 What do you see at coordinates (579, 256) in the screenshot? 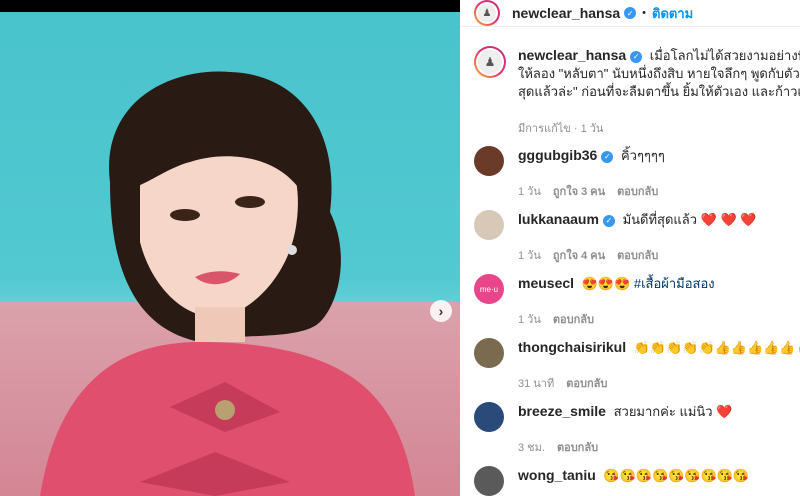
I see `comment-likes: ถูกใจ 4 คน` at bounding box center [579, 256].